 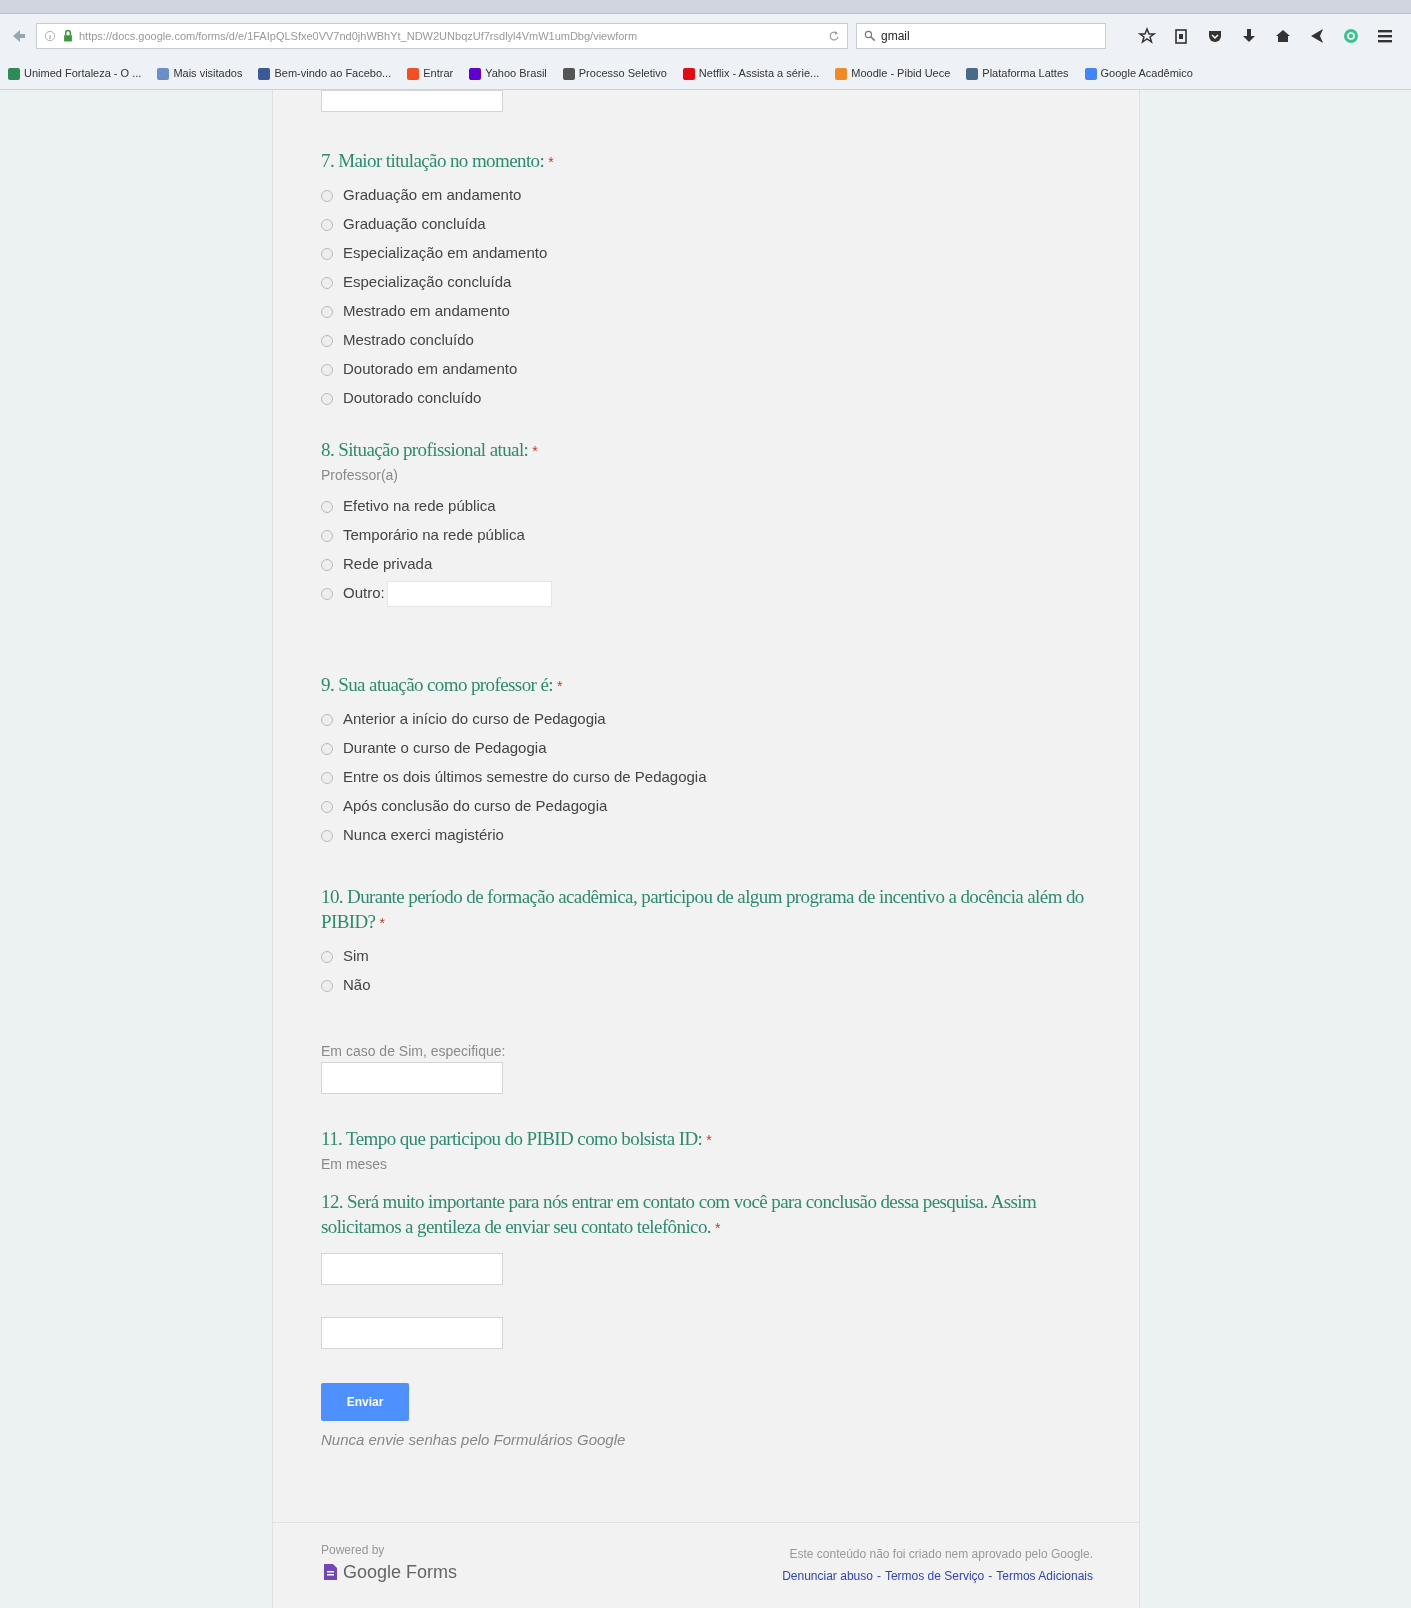 I want to click on bookmark: Google Acadêmico, so click(x=1138, y=73).